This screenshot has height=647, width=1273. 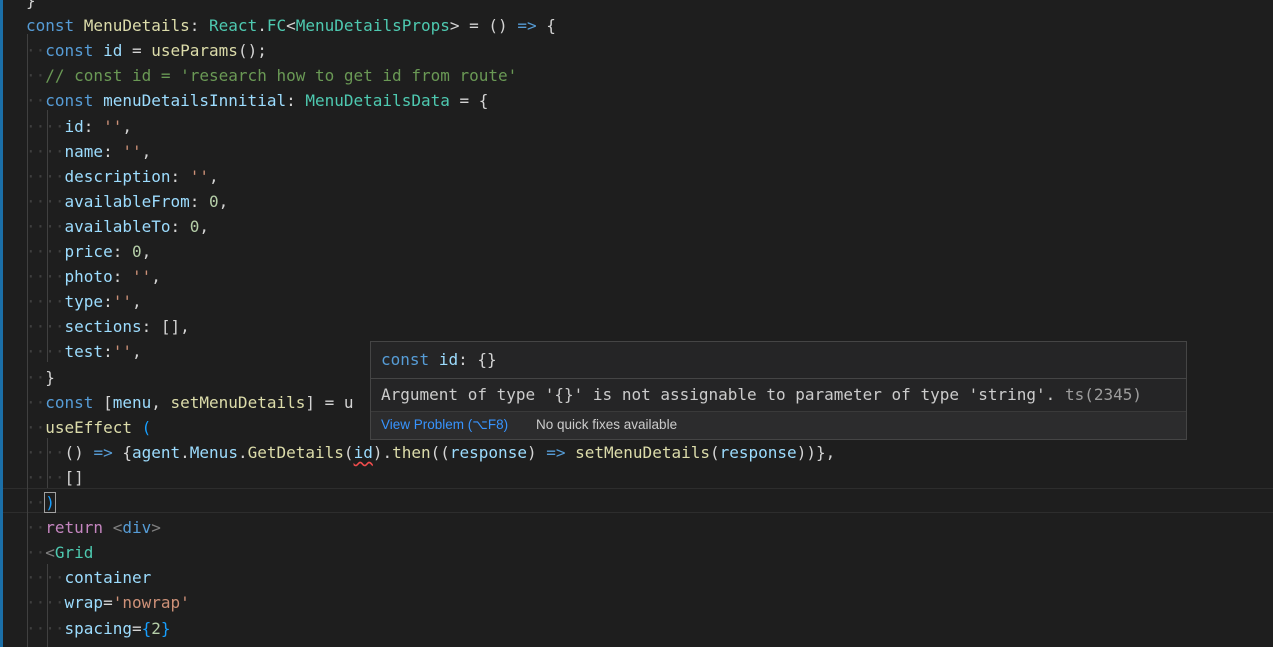 I want to click on code-token: = {, so click(x=469, y=101).